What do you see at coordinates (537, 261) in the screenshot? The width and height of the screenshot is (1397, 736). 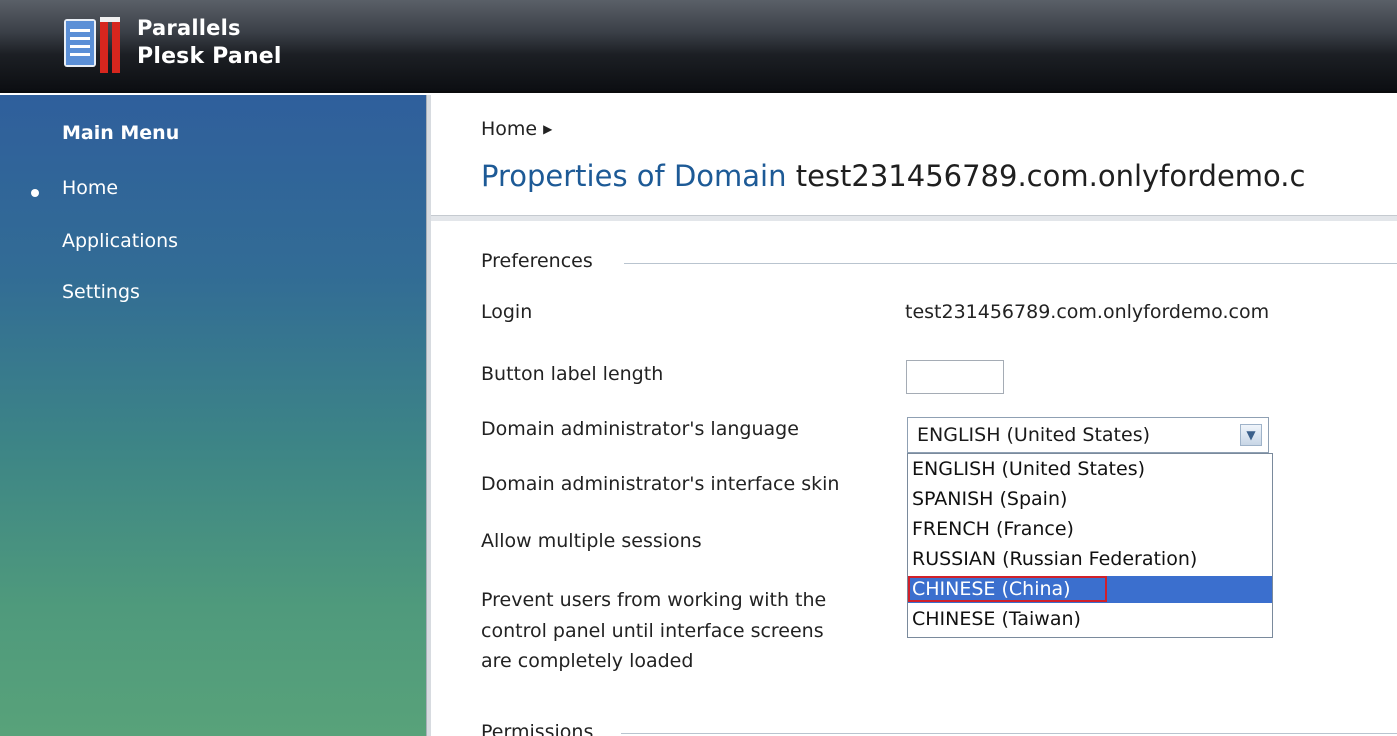 I see `preferences-section-label: Preferences` at bounding box center [537, 261].